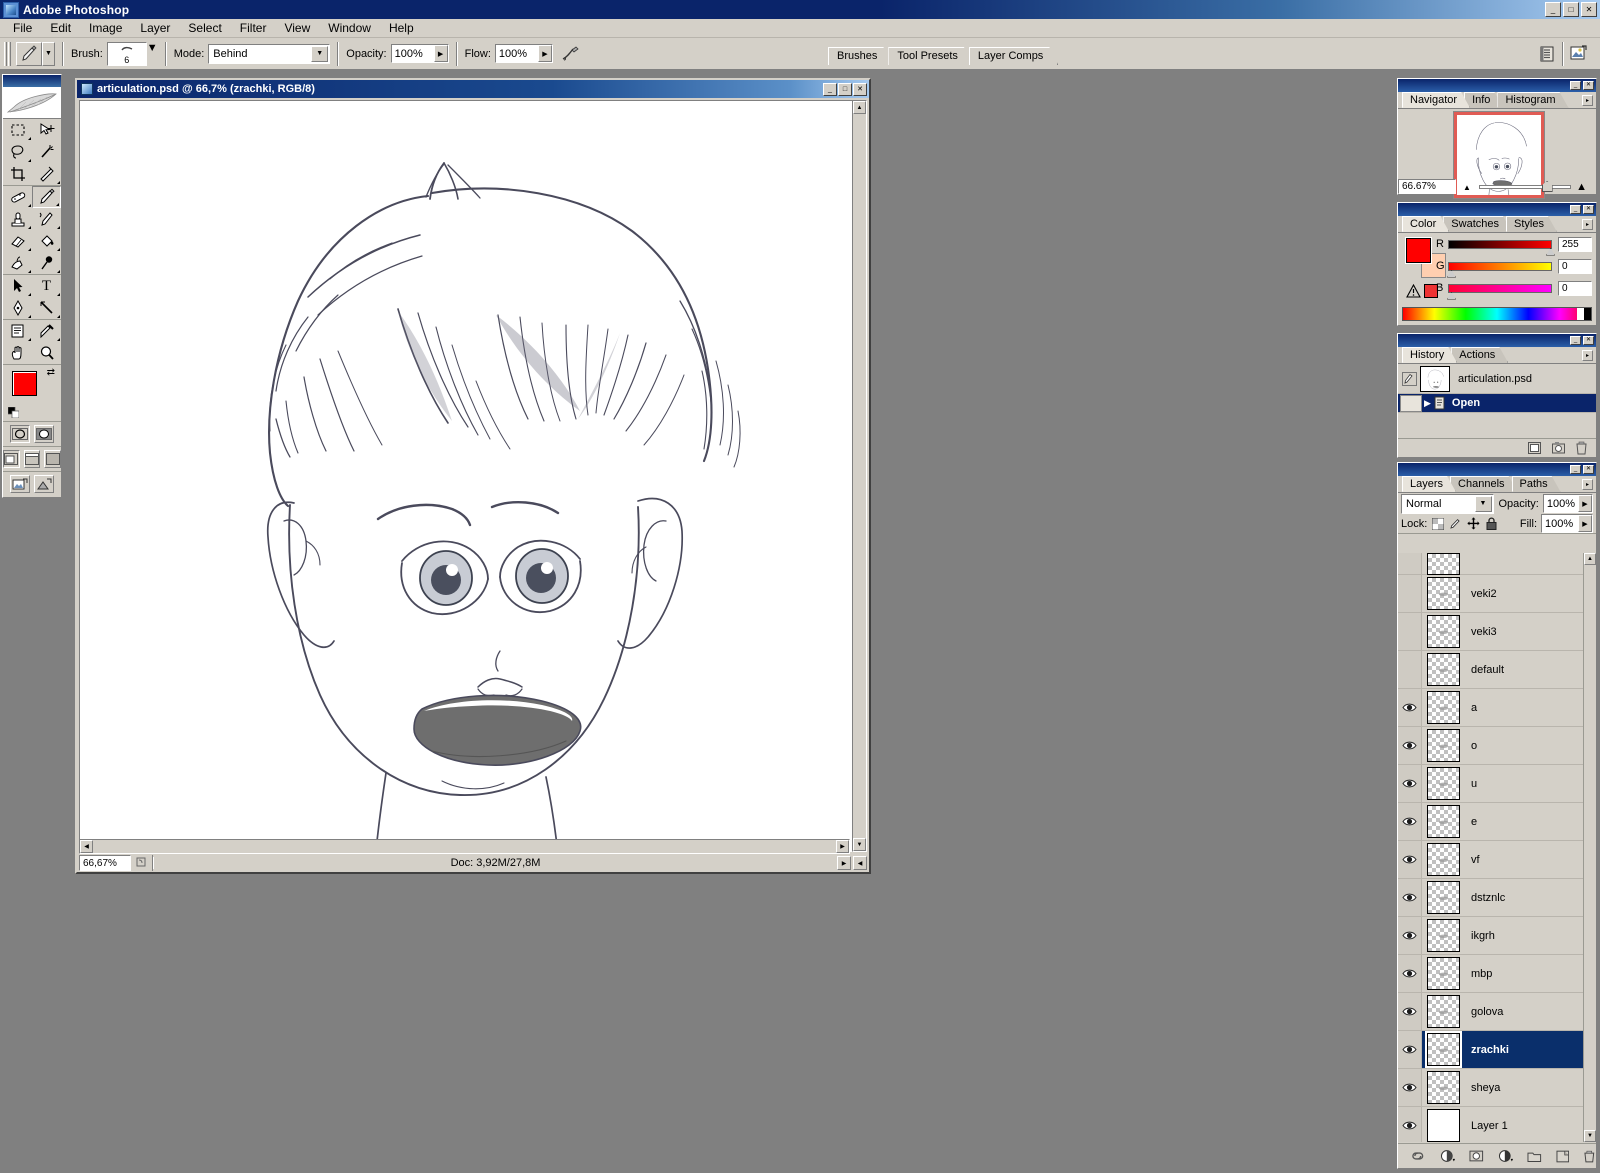  What do you see at coordinates (1499, 269) in the screenshot?
I see `green-slider` at bounding box center [1499, 269].